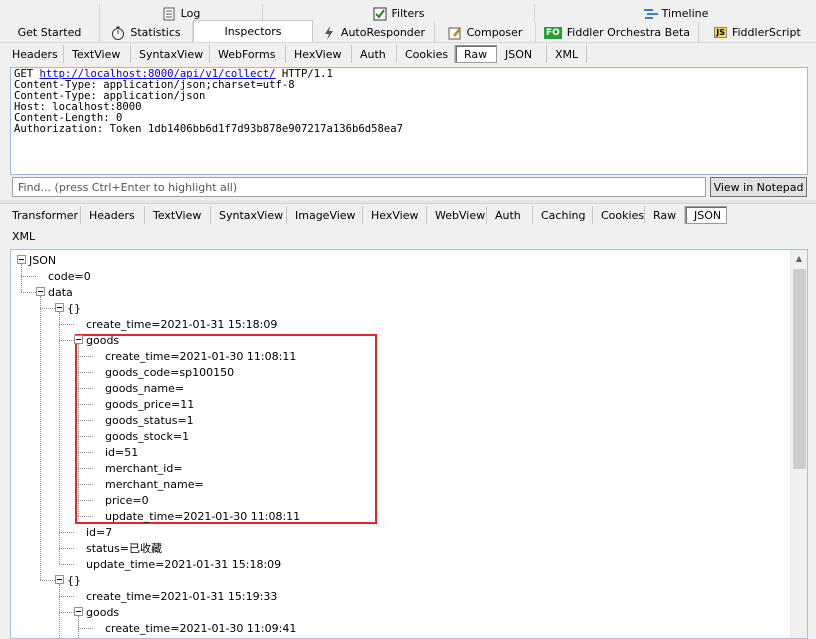  I want to click on tree-node: data, so click(60, 292).